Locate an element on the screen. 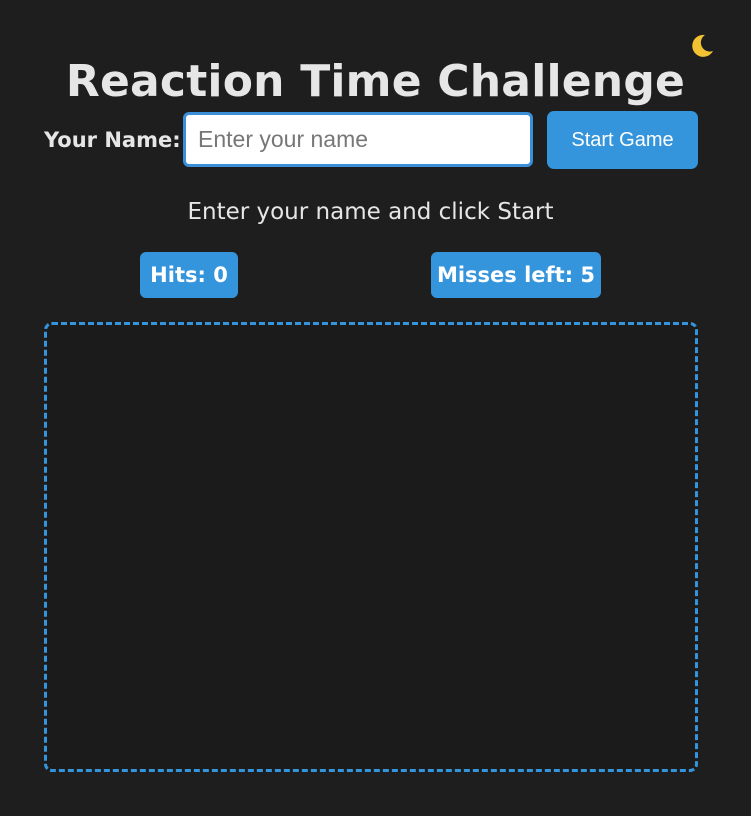  page-title: Reaction Time Challenge is located at coordinates (375, 81).